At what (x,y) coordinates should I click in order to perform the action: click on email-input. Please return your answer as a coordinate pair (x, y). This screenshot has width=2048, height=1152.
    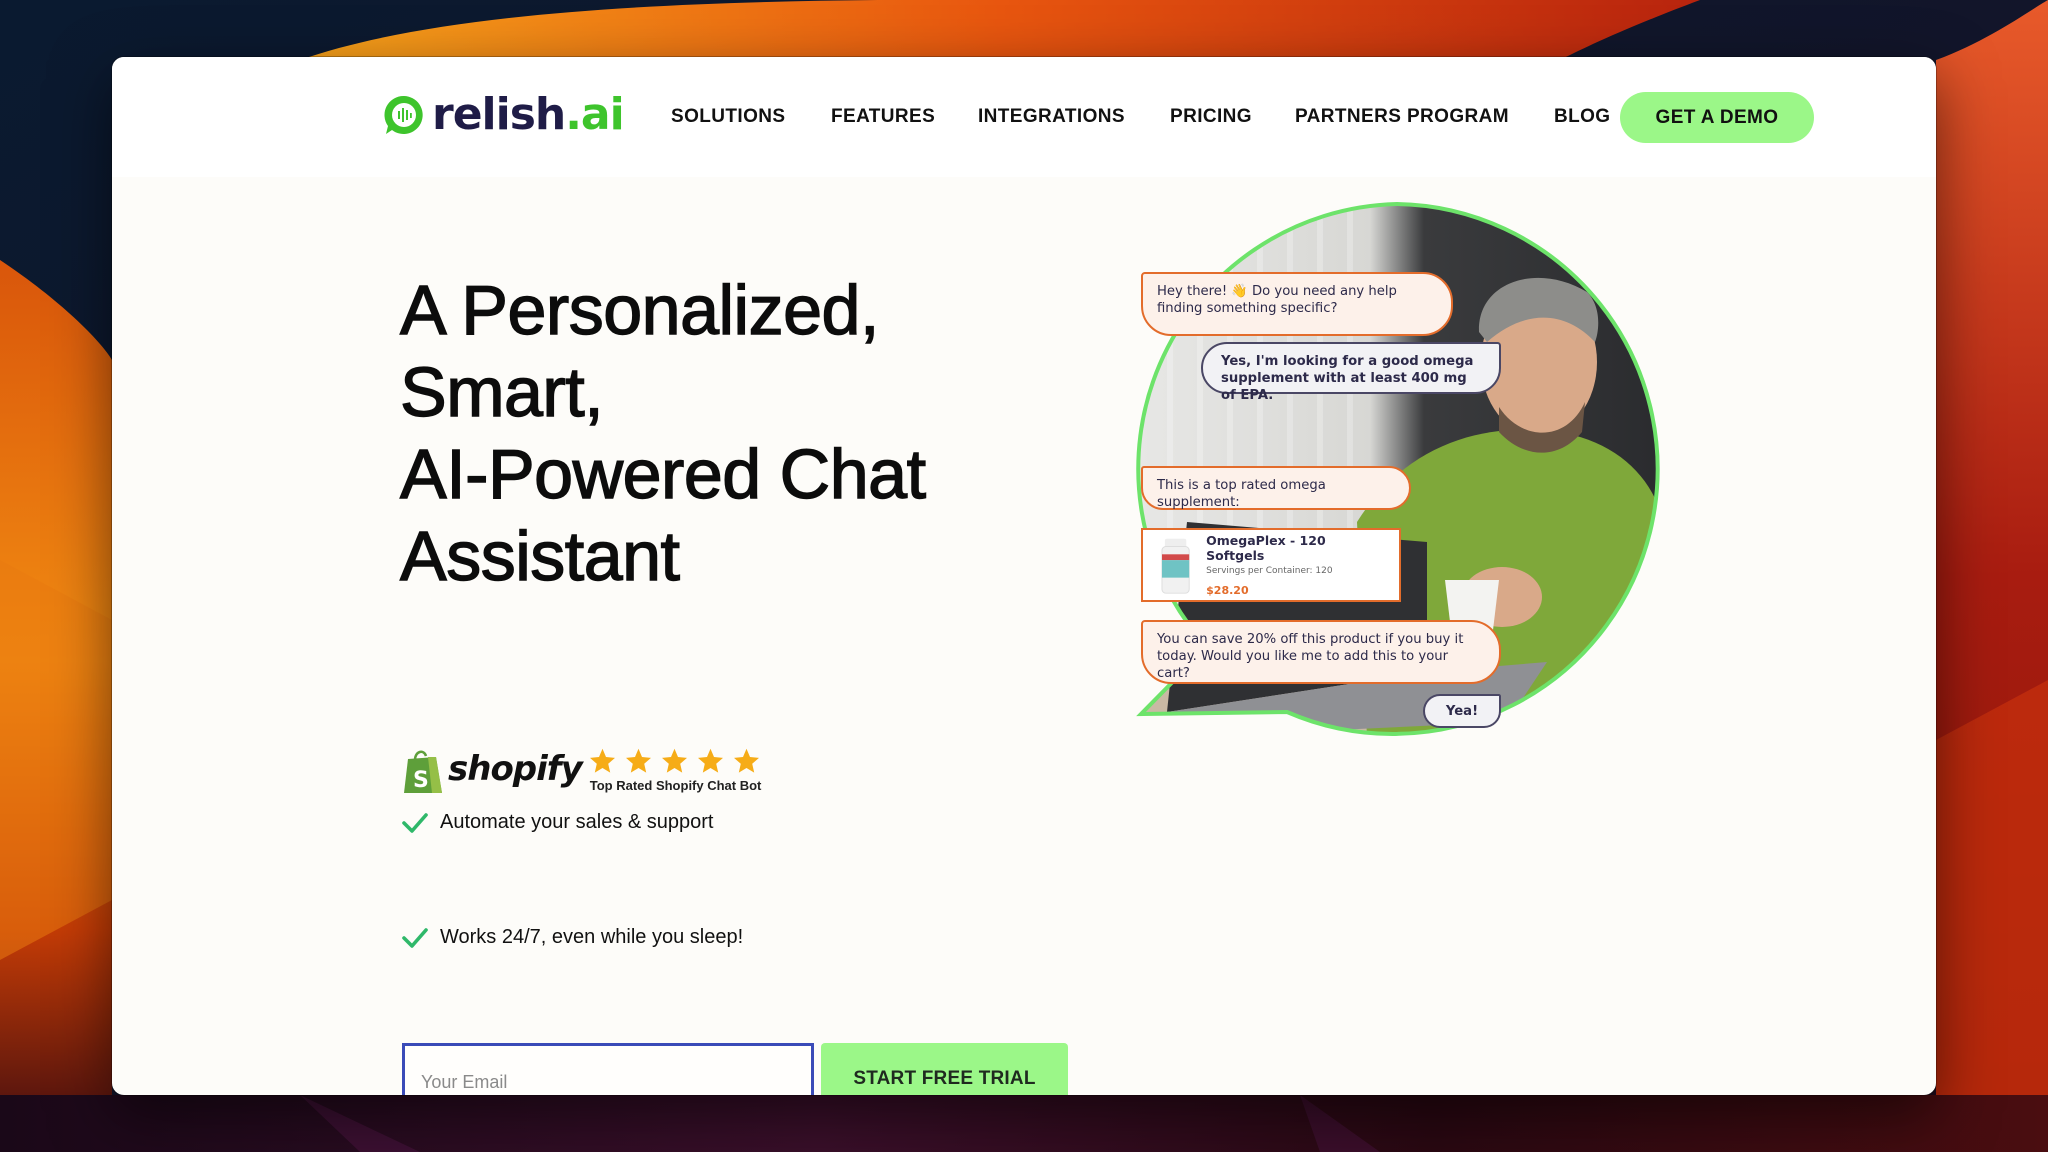
    Looking at the image, I should click on (608, 1069).